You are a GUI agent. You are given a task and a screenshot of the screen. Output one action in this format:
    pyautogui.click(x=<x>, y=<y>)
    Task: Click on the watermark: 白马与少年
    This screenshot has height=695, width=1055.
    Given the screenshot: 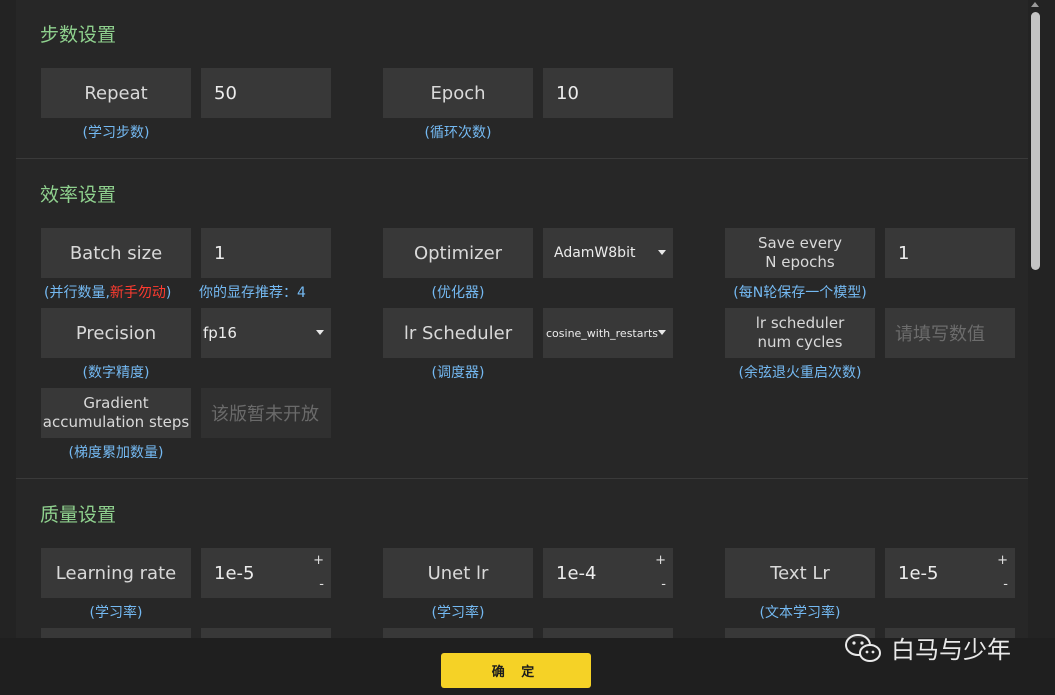 What is the action you would take?
    pyautogui.click(x=927, y=647)
    